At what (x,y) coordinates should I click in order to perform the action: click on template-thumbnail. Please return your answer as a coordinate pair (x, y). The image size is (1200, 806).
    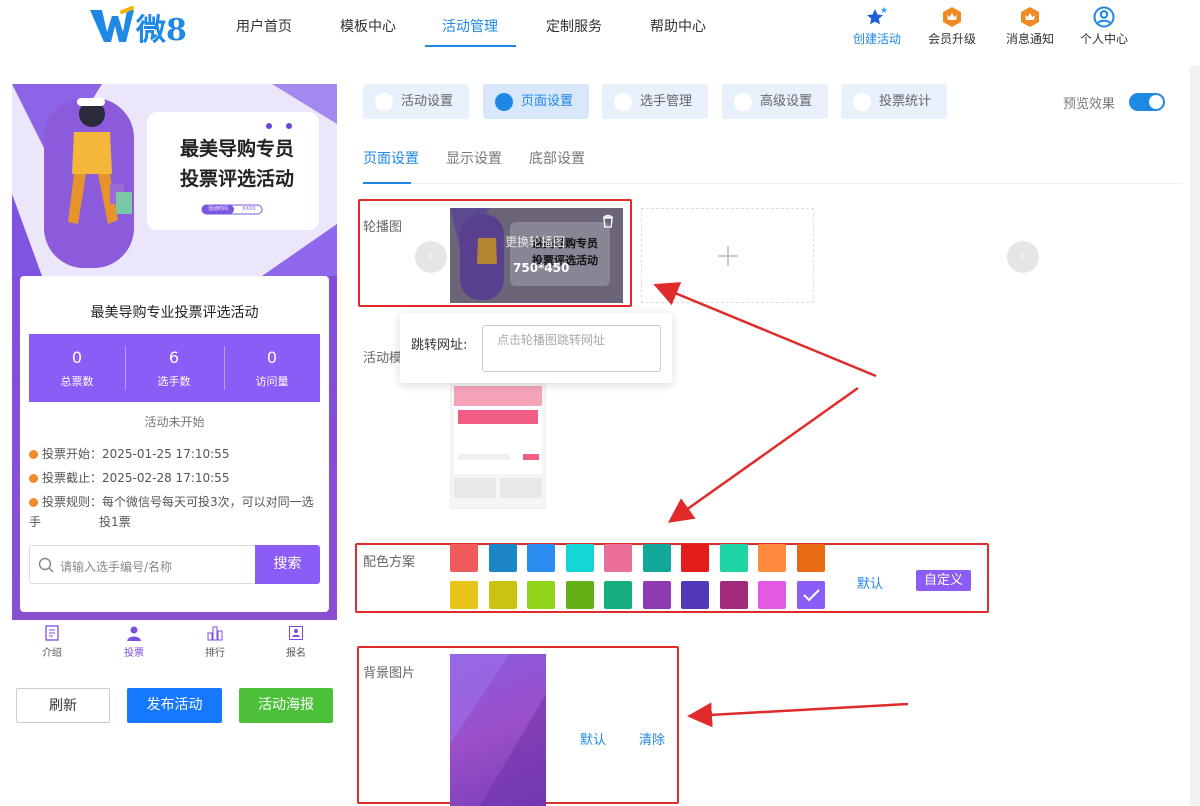
    Looking at the image, I should click on (498, 445).